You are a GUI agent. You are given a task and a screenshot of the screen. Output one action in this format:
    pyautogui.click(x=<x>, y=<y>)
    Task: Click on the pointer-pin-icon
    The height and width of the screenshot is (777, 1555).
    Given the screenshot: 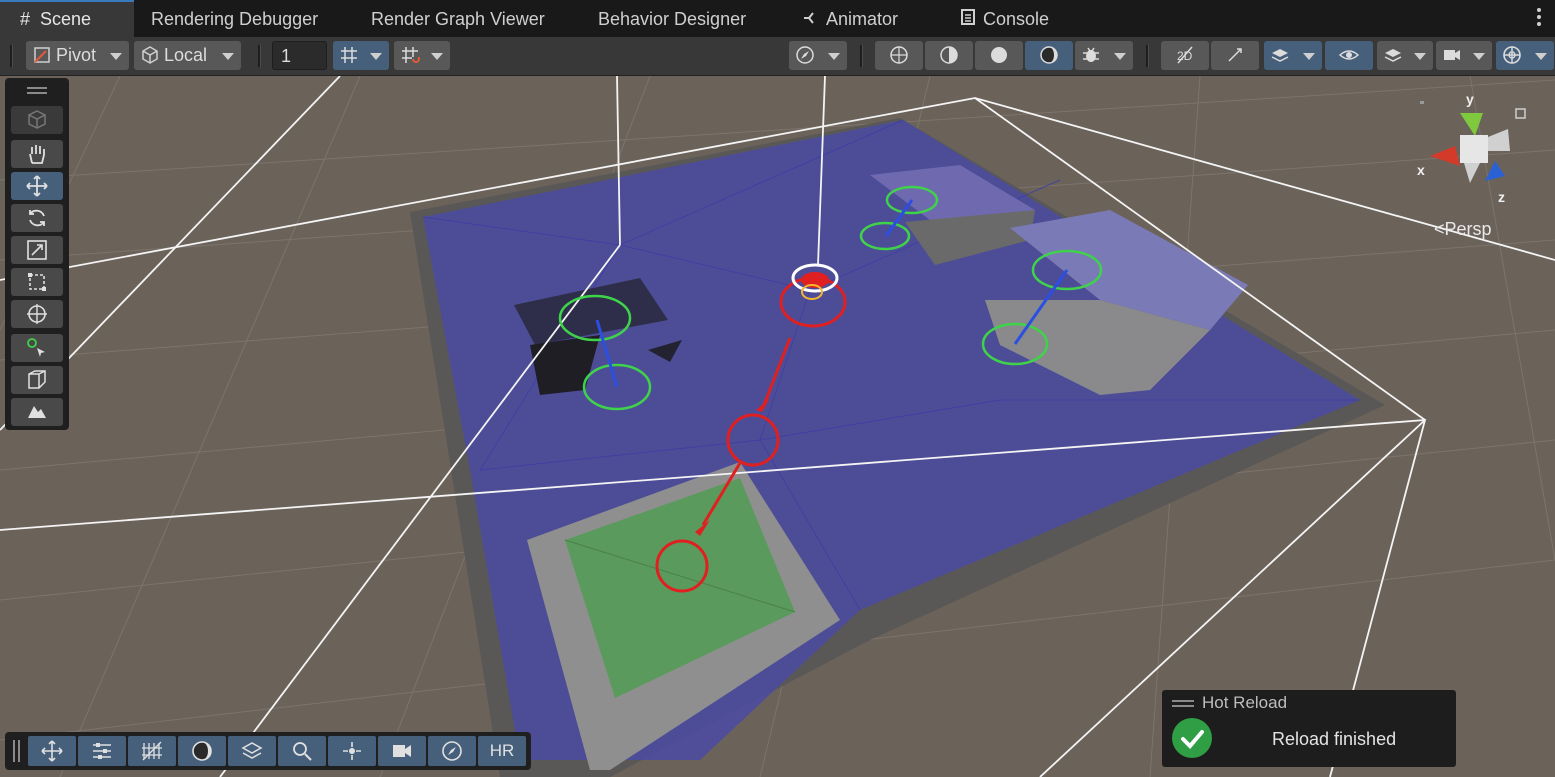 What is the action you would take?
    pyautogui.click(x=36, y=347)
    